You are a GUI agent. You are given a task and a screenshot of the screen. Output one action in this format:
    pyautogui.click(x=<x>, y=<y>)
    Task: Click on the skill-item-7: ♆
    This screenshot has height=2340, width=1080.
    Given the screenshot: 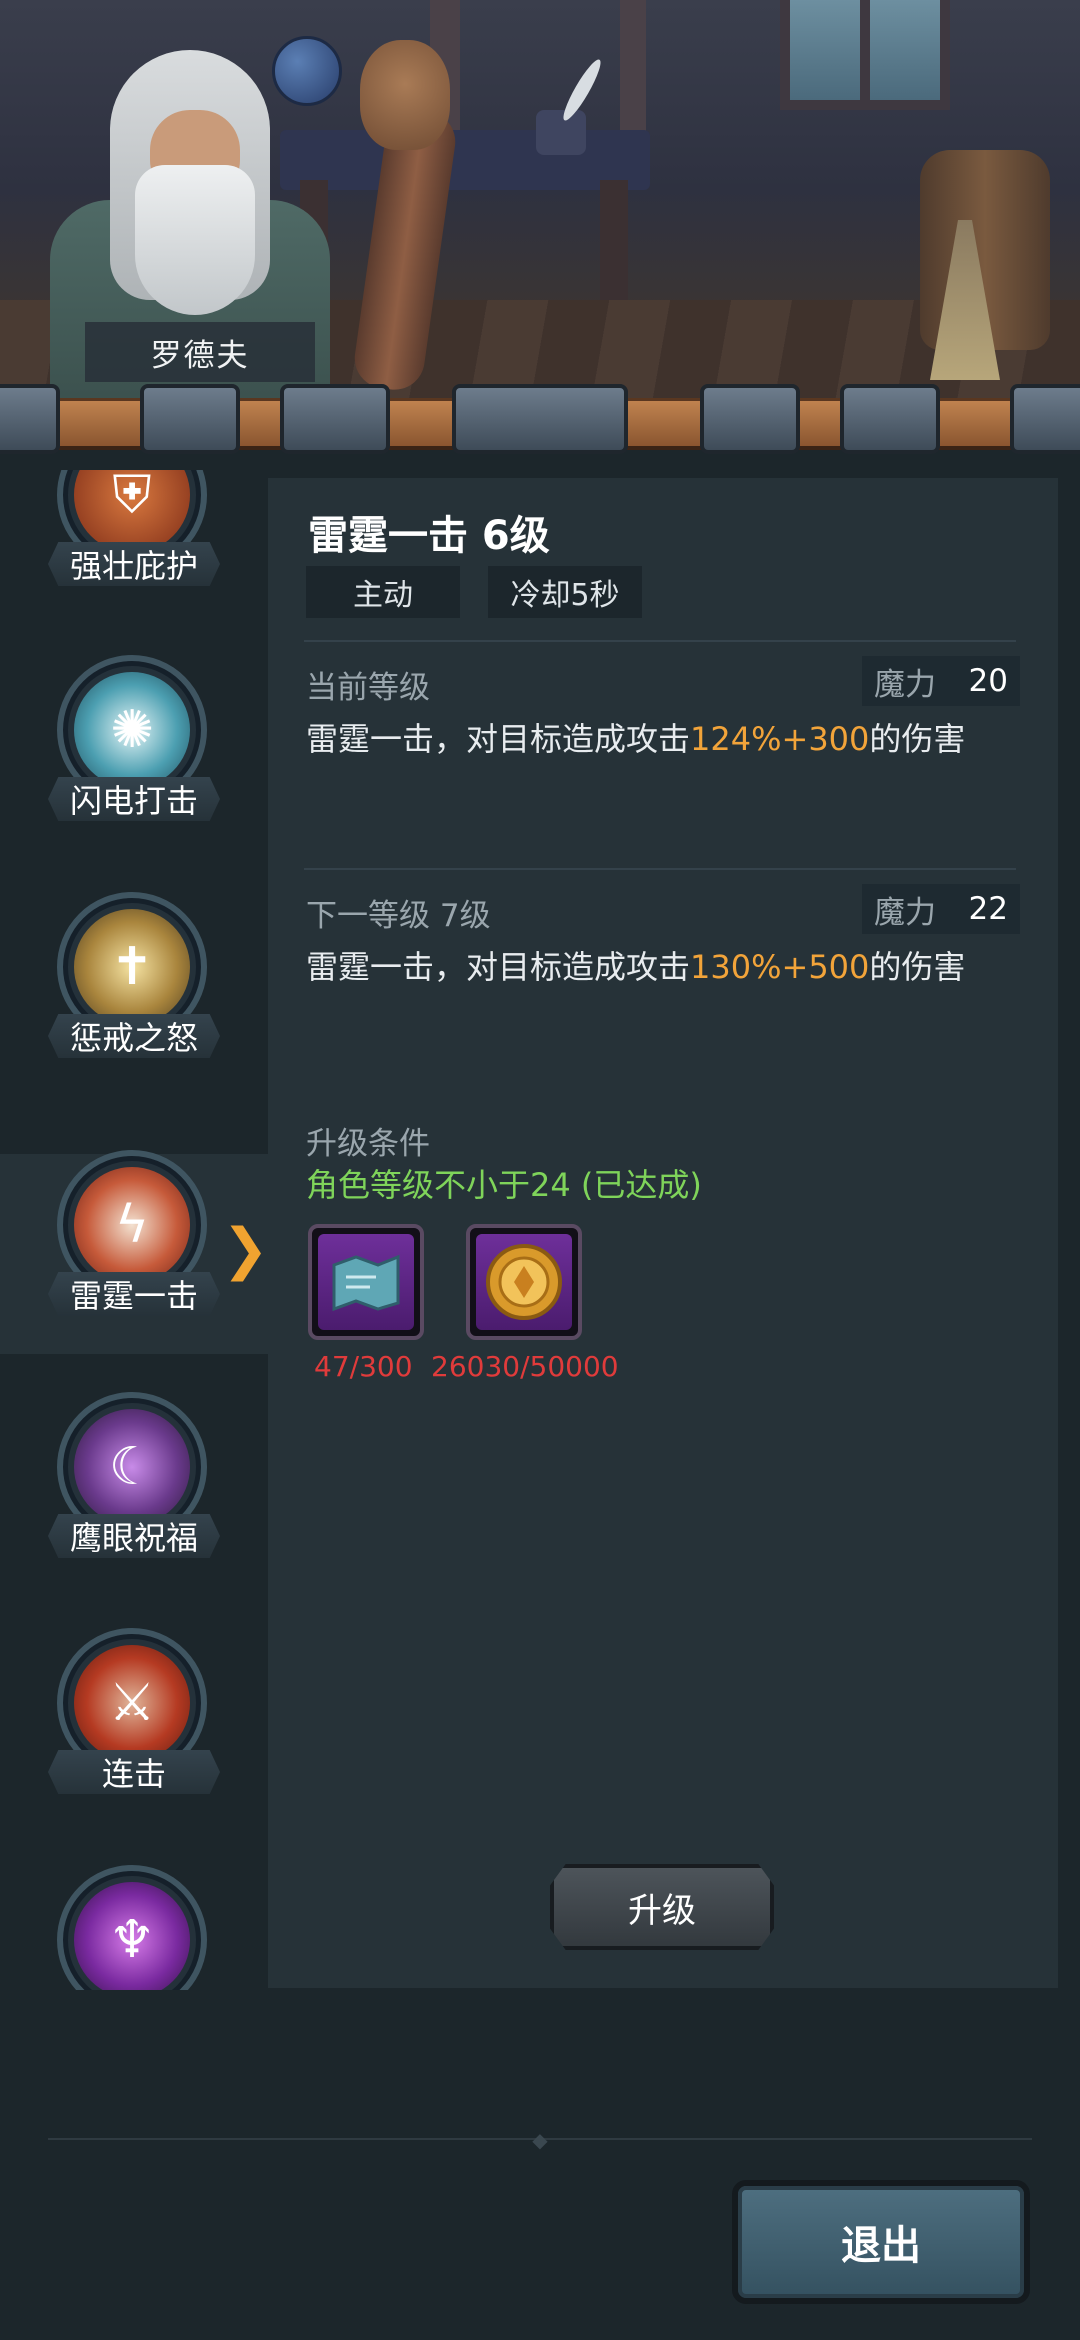 What is the action you would take?
    pyautogui.click(x=134, y=1927)
    